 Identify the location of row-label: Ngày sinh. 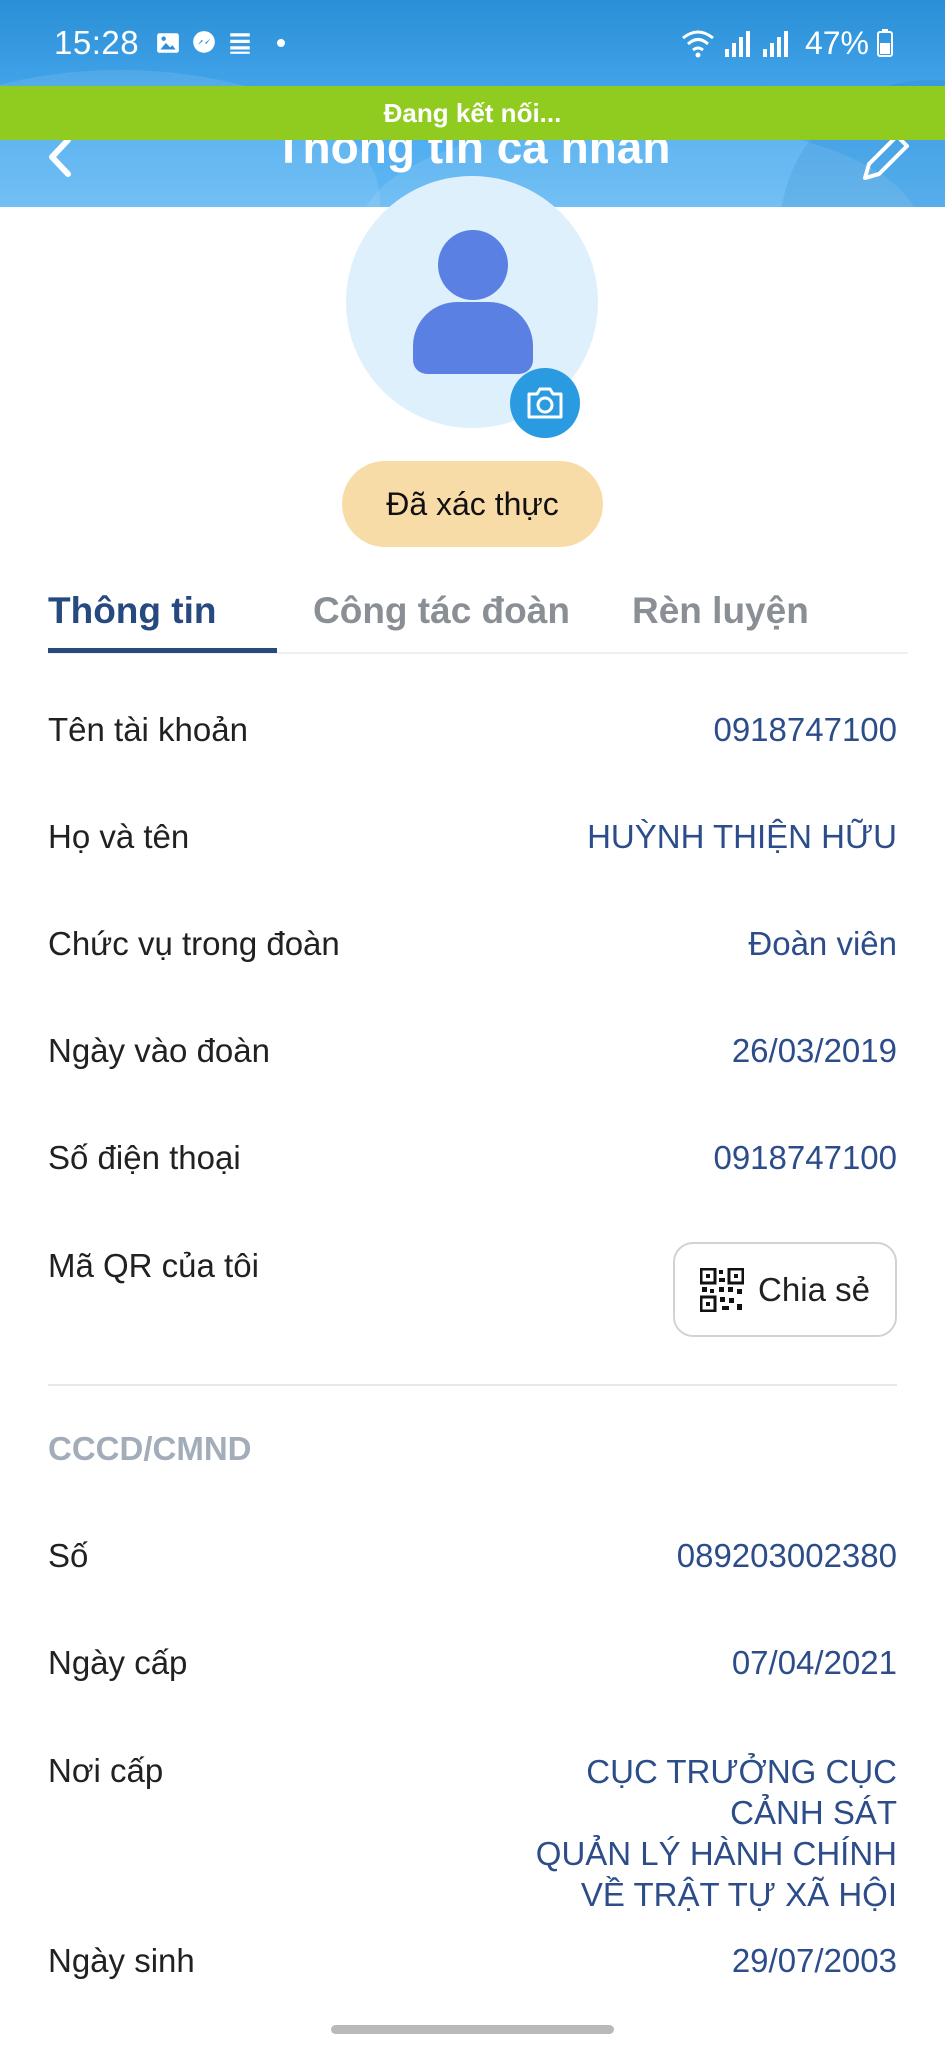
(121, 1960).